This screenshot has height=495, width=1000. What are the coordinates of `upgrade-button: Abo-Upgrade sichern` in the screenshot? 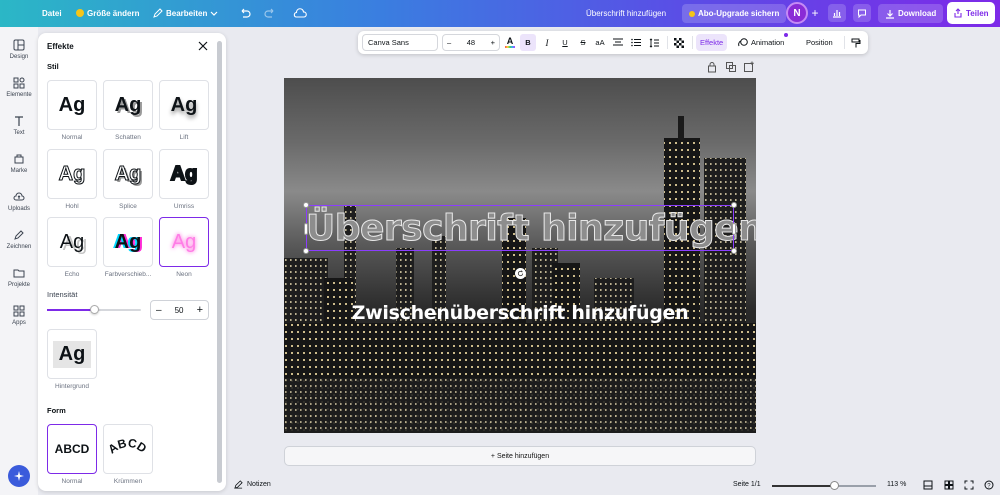 It's located at (734, 13).